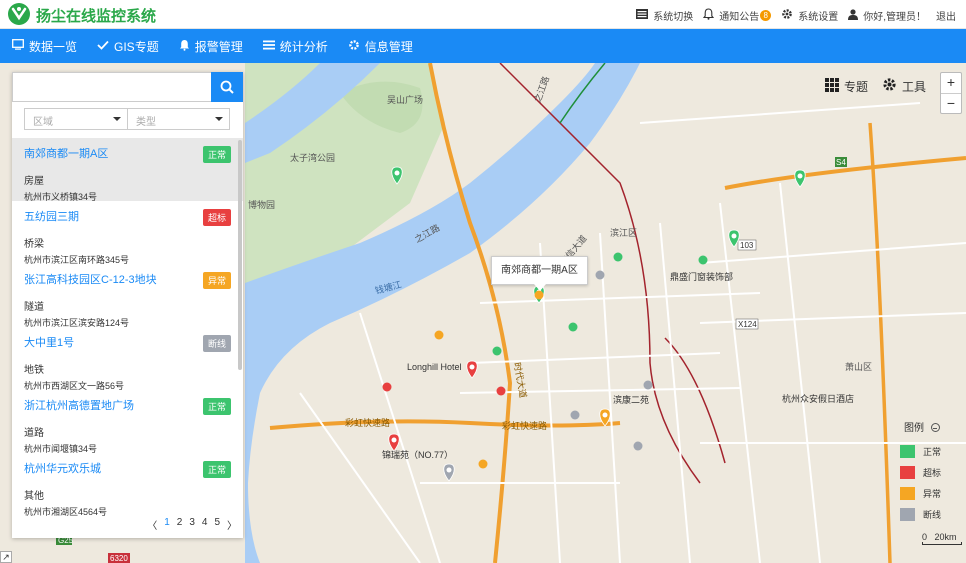 The width and height of the screenshot is (966, 563). What do you see at coordinates (841, 162) in the screenshot?
I see `map-label-s4: S4` at bounding box center [841, 162].